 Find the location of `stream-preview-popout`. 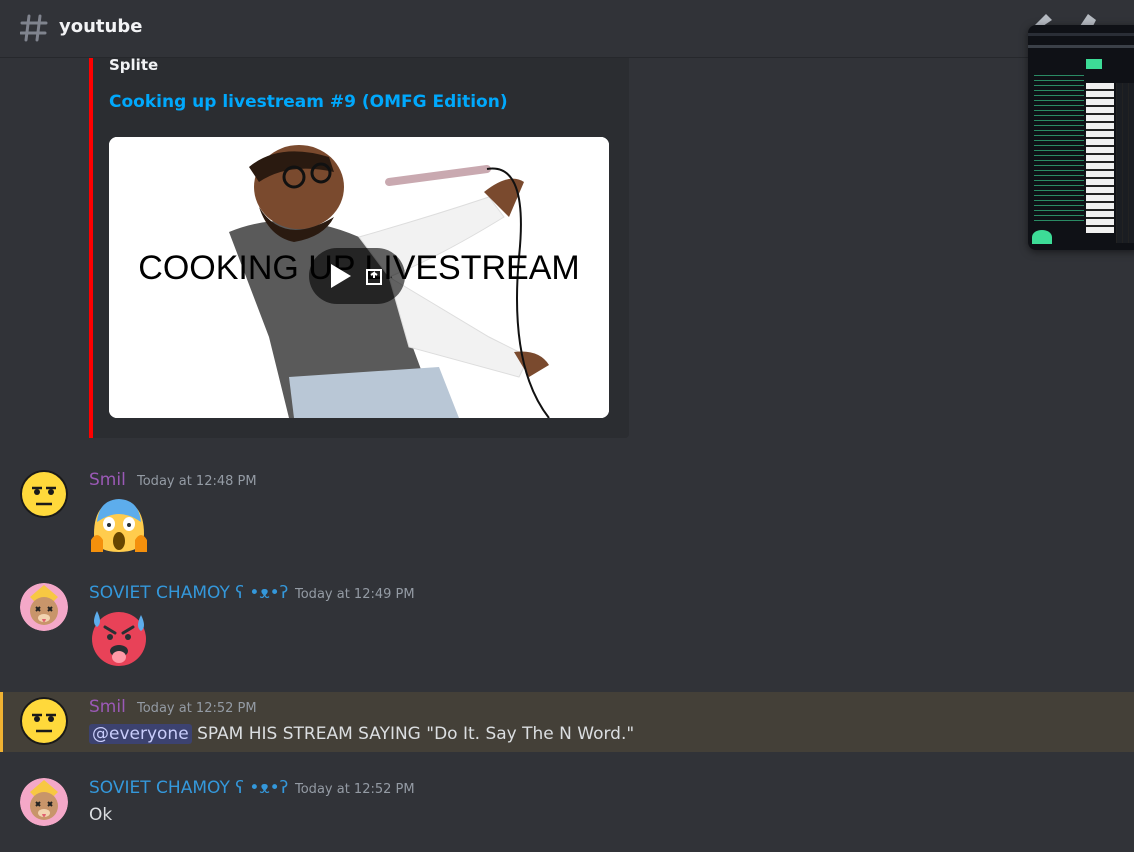

stream-preview-popout is located at coordinates (1081, 137).